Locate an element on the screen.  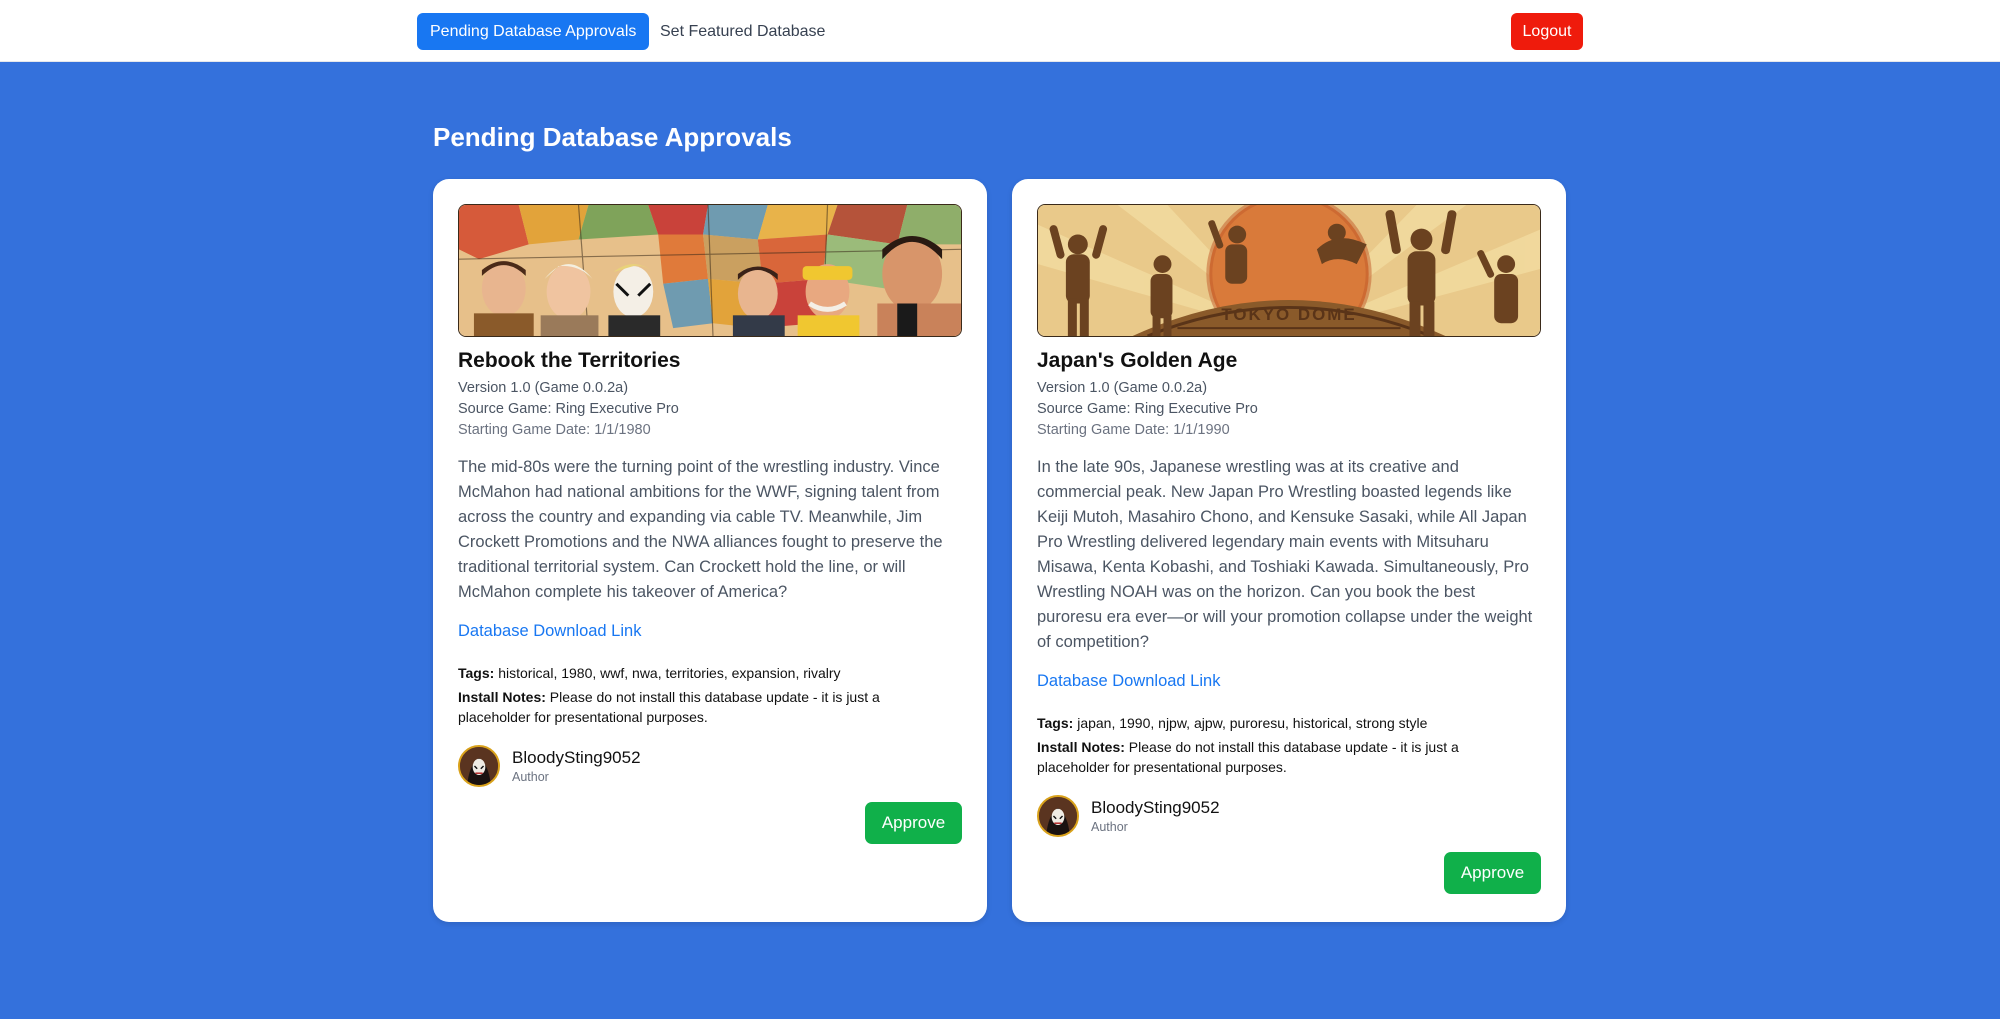
card-title: Japan's Golden Age is located at coordinates (1137, 360).